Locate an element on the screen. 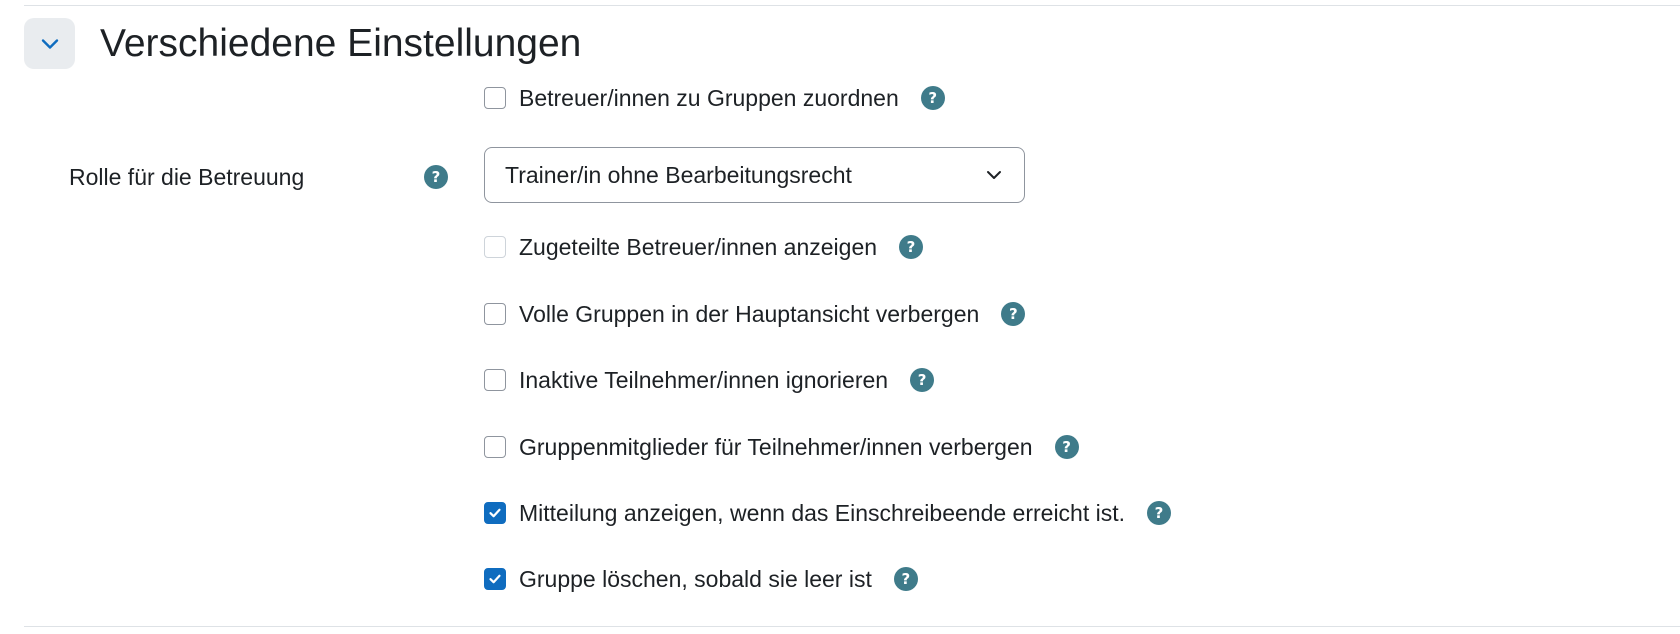  section-collapse-toggle is located at coordinates (49, 43).